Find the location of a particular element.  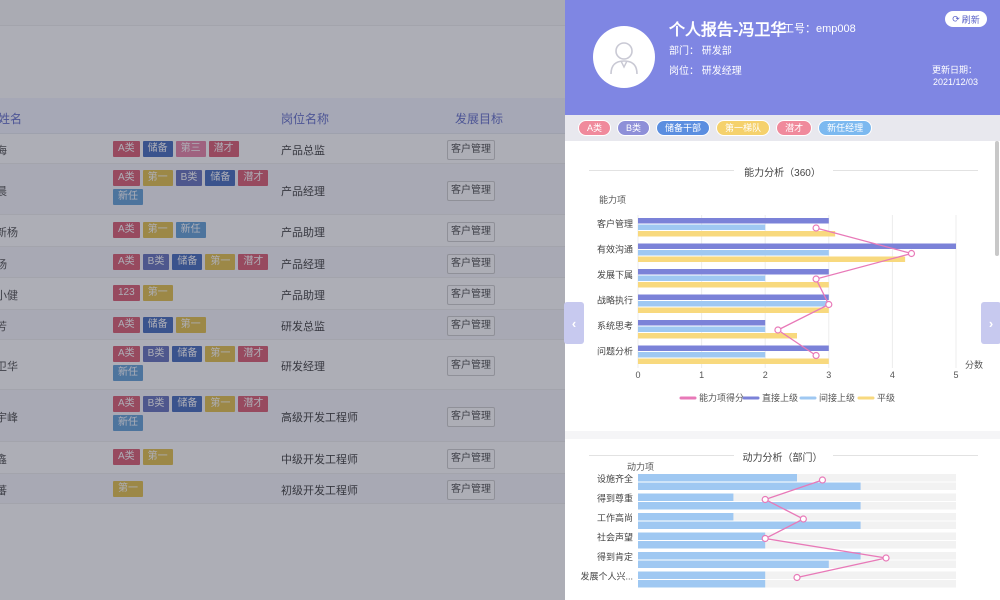

category-label: 客户管理 is located at coordinates (615, 223).